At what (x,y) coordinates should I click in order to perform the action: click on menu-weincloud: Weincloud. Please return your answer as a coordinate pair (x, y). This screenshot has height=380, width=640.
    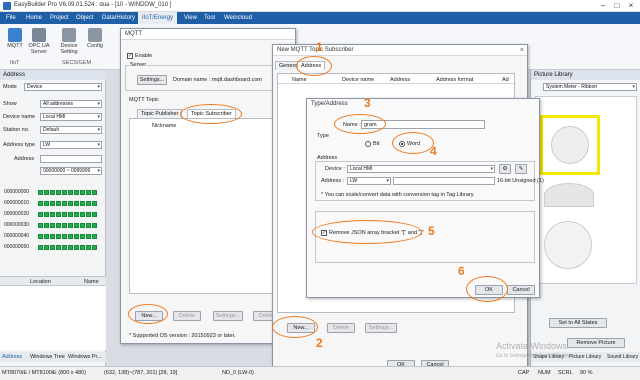
    Looking at the image, I should click on (238, 18).